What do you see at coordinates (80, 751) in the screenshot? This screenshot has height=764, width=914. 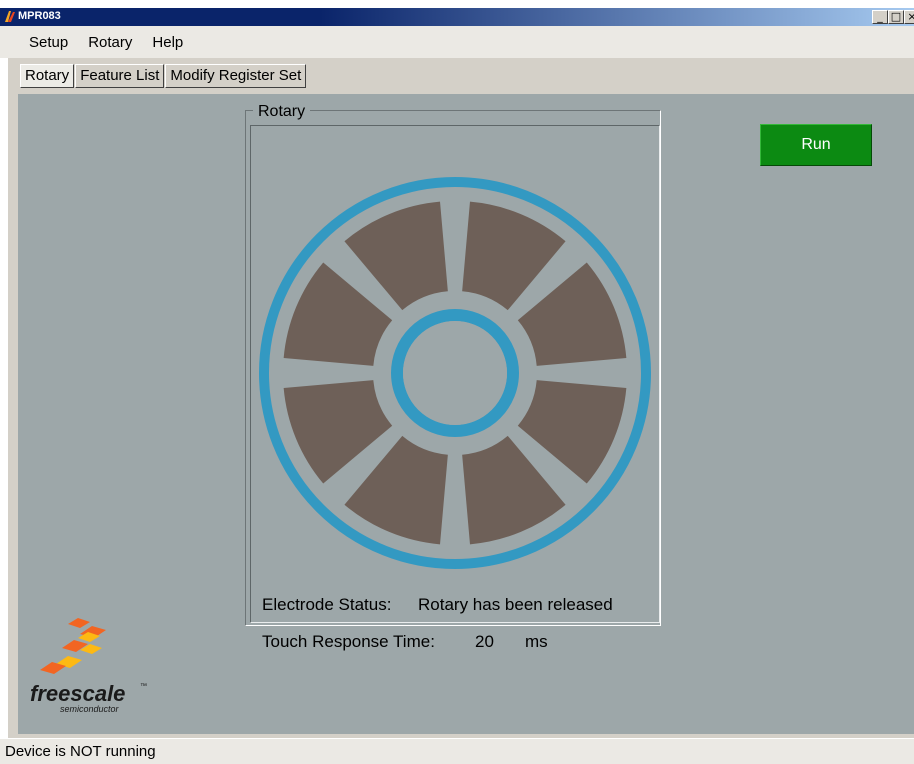 I see `status-bar-text: Device is NOT running` at bounding box center [80, 751].